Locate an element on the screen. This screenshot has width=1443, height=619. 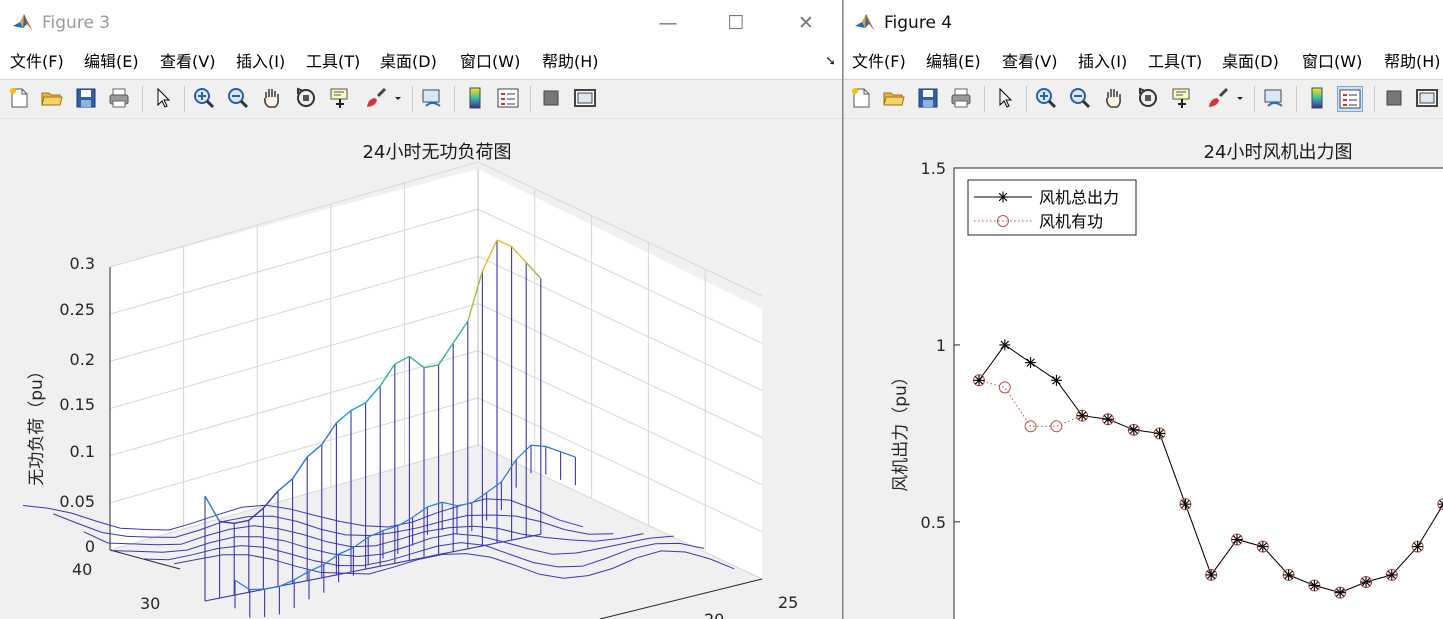
titlebar: Figure 3 — ☐ ✕ is located at coordinates (421, 23).